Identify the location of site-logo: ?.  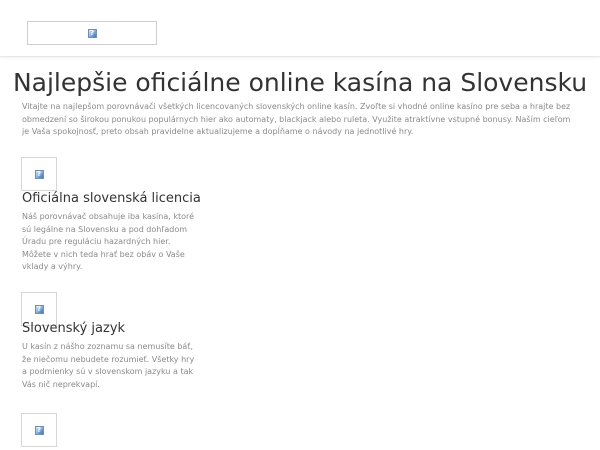
(92, 33).